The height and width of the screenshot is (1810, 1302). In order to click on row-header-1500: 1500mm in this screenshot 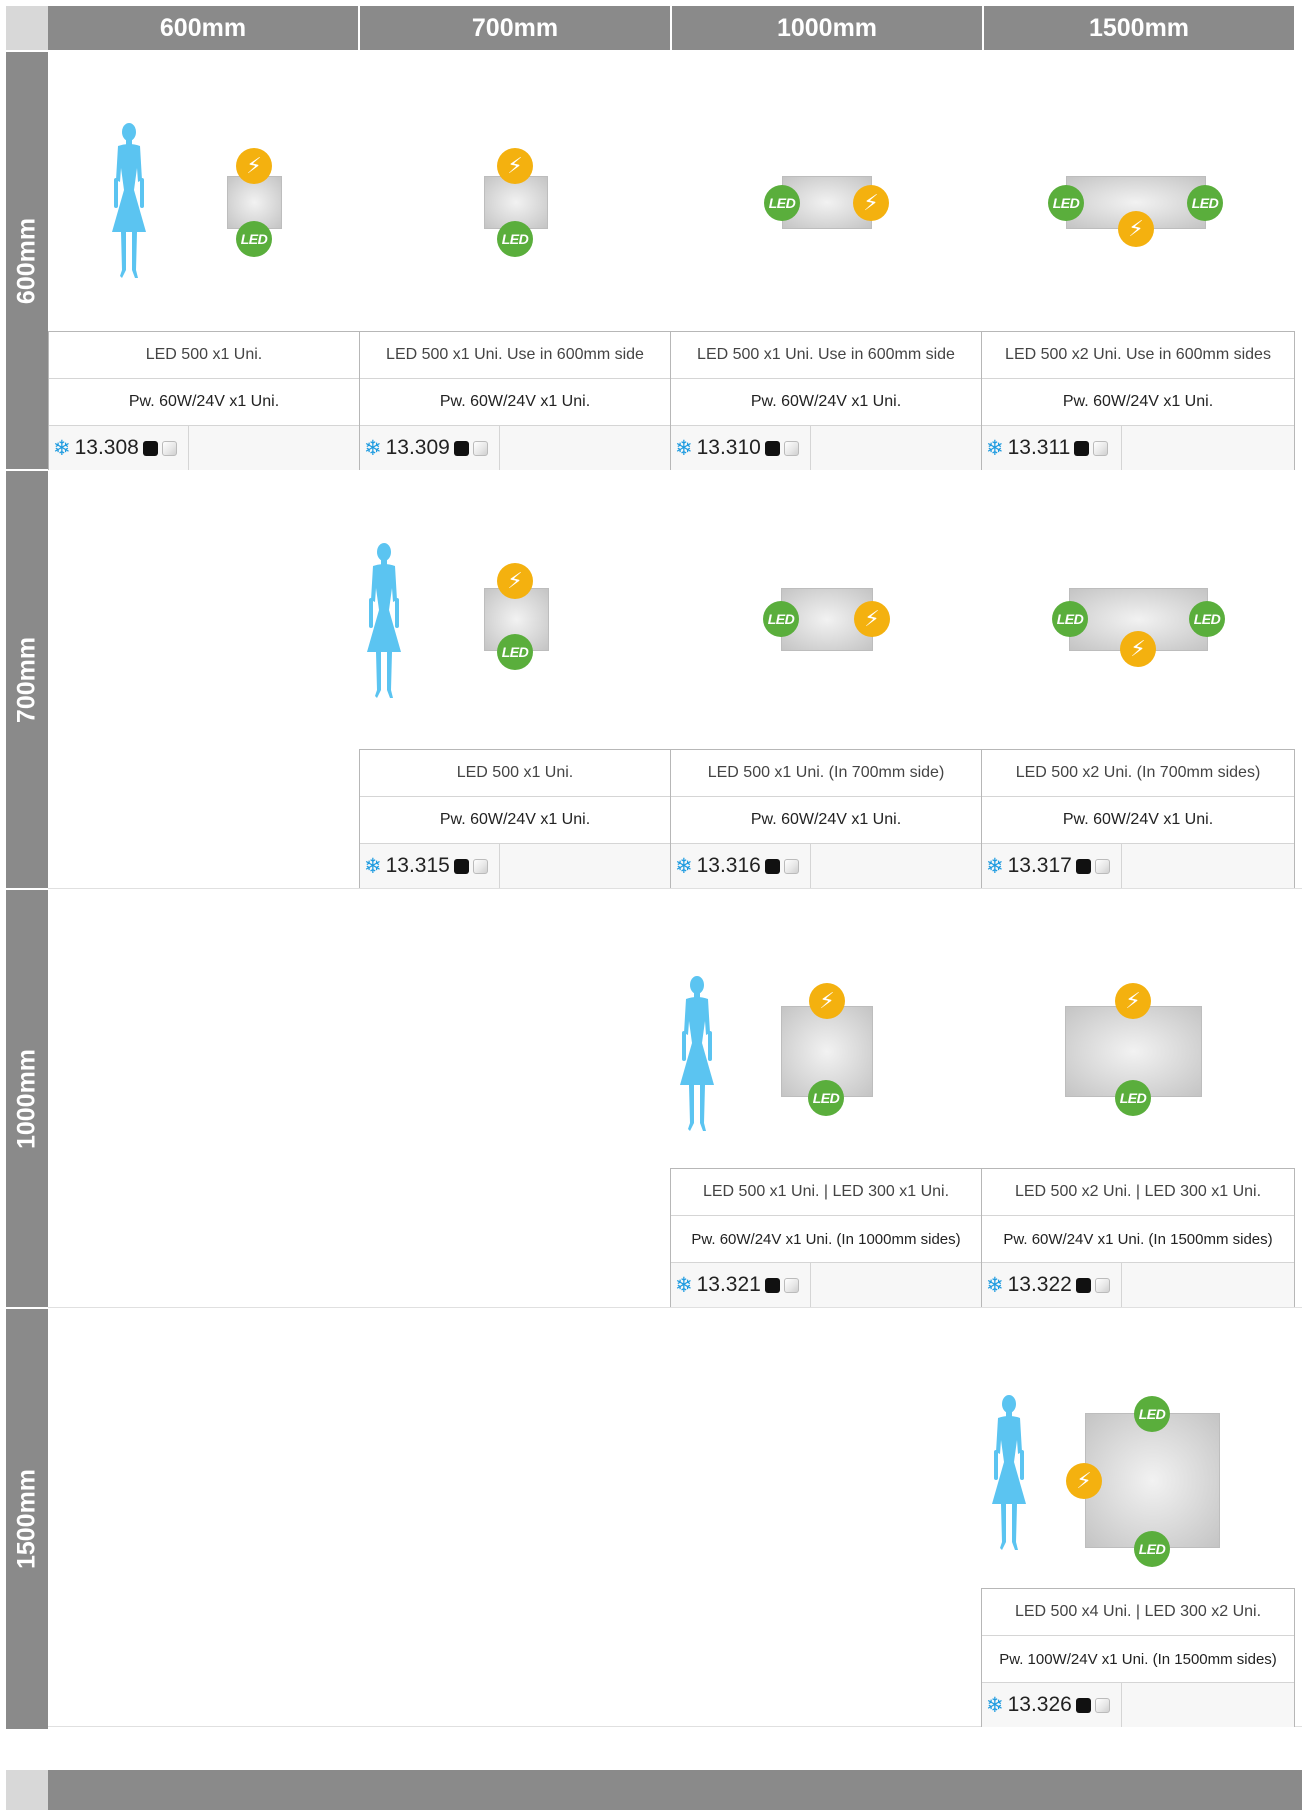, I will do `click(27, 1519)`.